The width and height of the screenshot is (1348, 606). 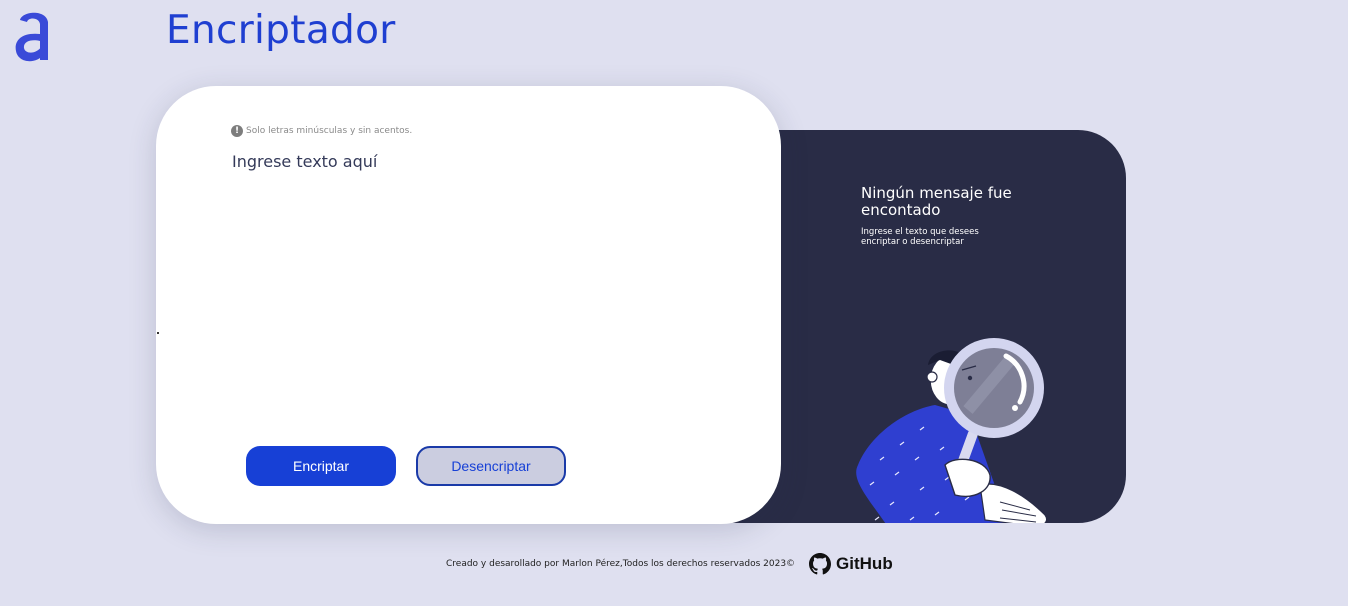 I want to click on github-link: GitHub, so click(x=851, y=564).